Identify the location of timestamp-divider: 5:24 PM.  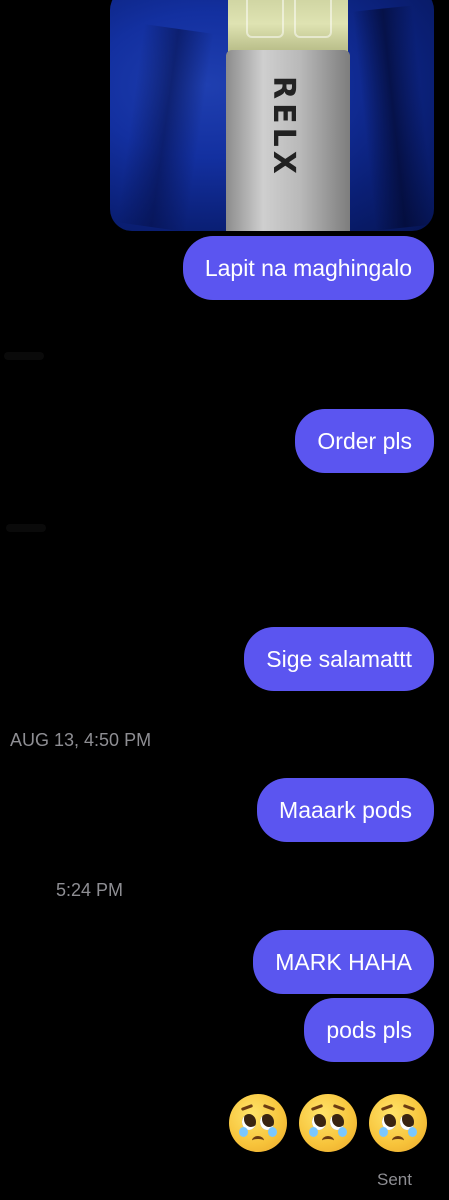
(90, 890).